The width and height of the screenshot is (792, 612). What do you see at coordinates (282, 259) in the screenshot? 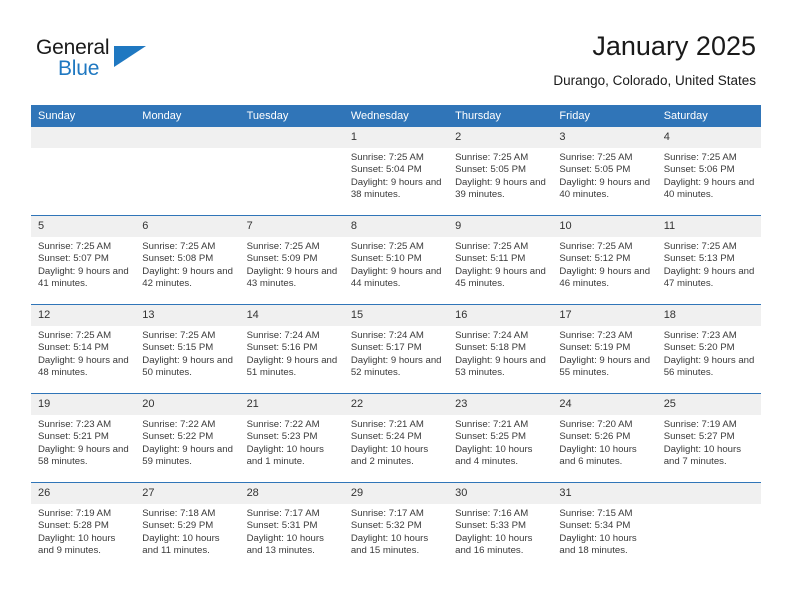
I see `sunset-text: Sunset: 5:09 PM` at bounding box center [282, 259].